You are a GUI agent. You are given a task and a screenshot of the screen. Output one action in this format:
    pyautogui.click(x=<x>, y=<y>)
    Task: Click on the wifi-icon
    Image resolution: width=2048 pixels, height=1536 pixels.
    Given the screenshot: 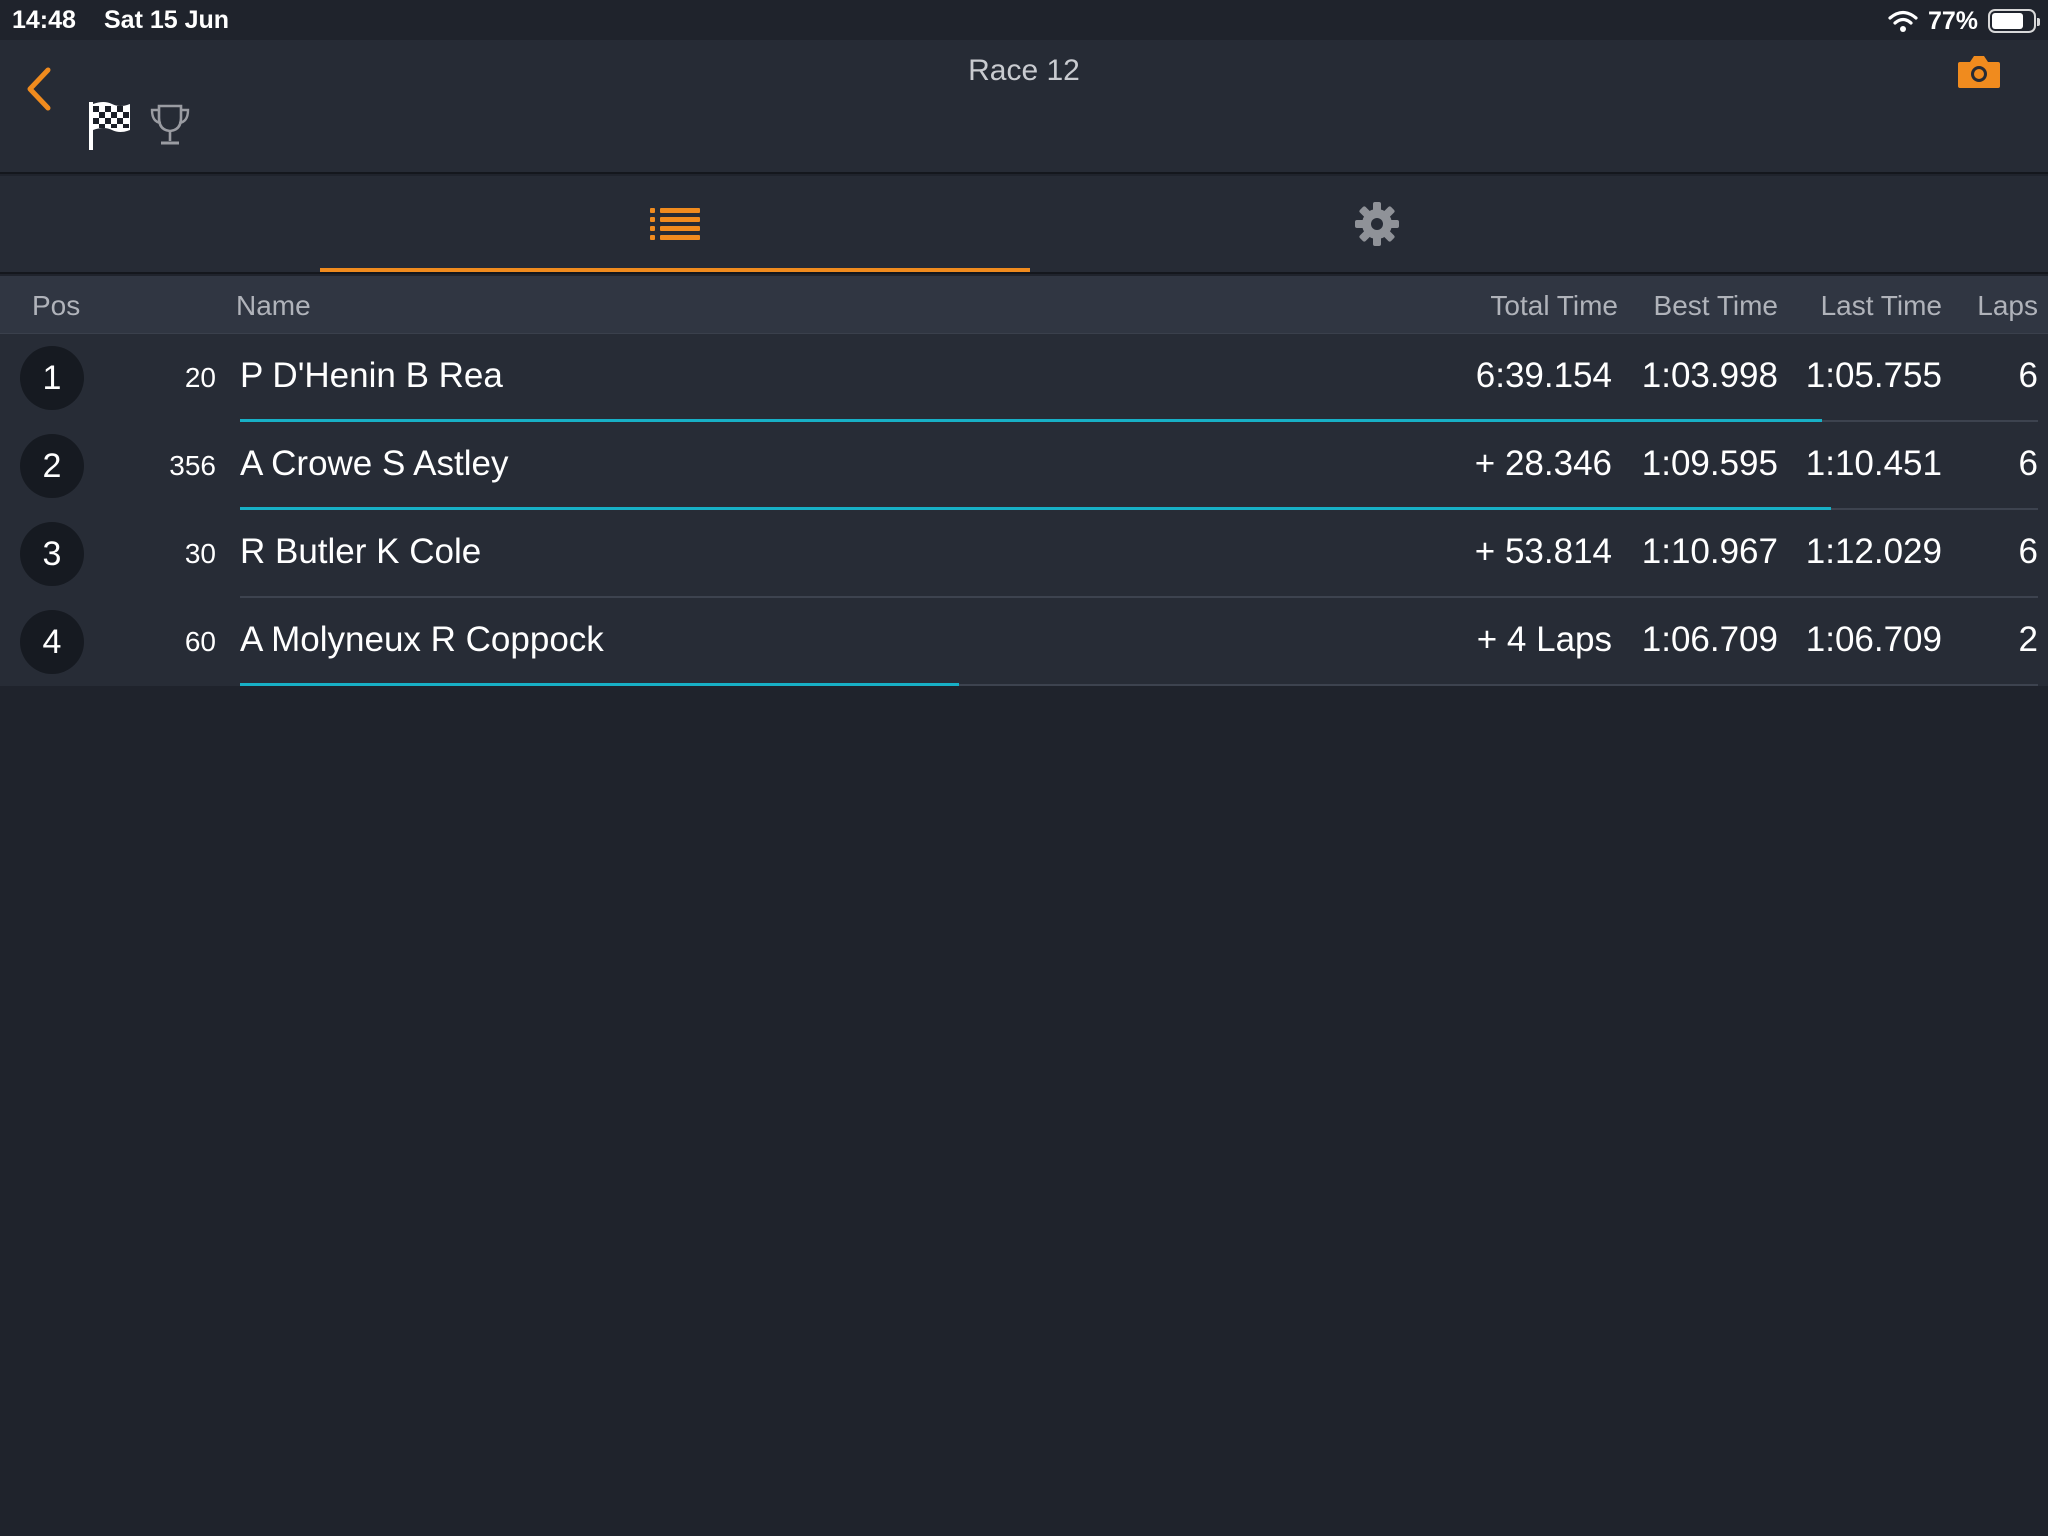 What is the action you would take?
    pyautogui.click(x=1903, y=21)
    